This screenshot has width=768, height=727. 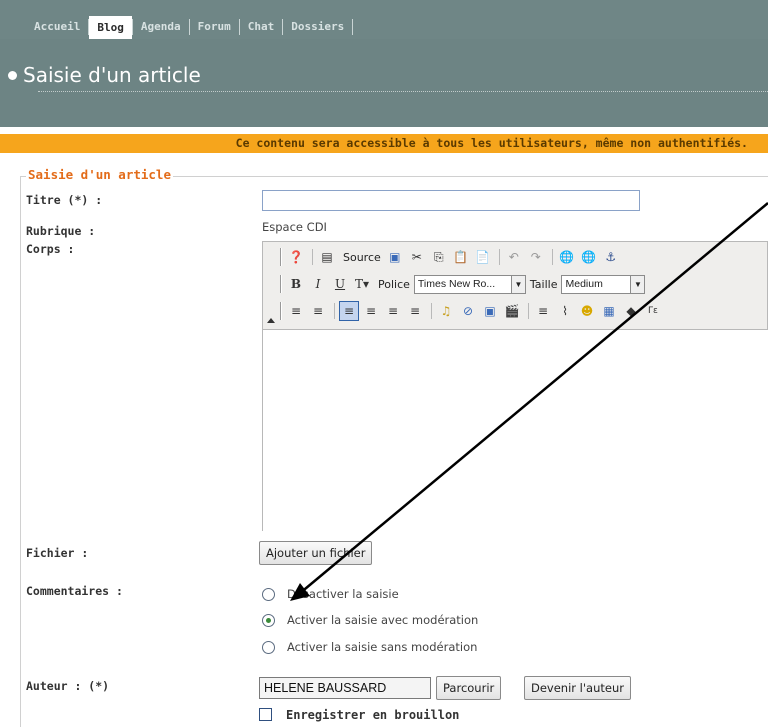 I want to click on fieldset-legend: Saisie d'un article, so click(x=99, y=174).